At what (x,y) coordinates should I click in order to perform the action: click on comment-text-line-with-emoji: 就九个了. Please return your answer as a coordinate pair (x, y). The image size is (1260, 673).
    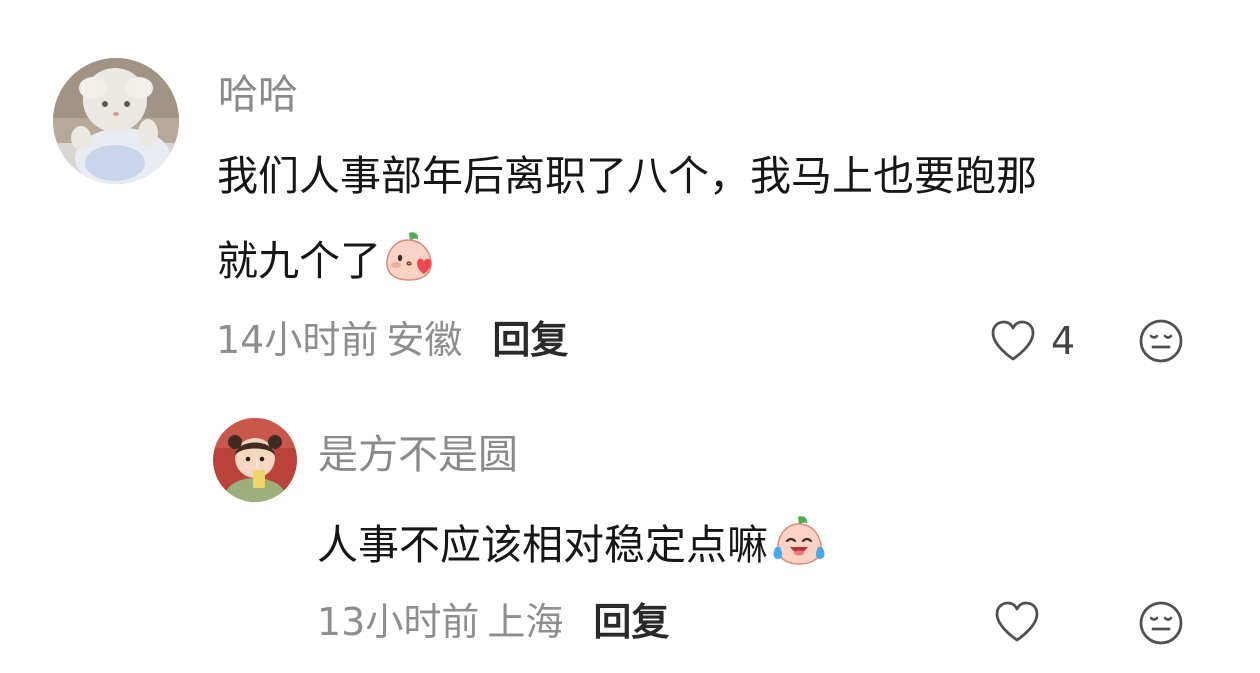
    Looking at the image, I should click on (326, 257).